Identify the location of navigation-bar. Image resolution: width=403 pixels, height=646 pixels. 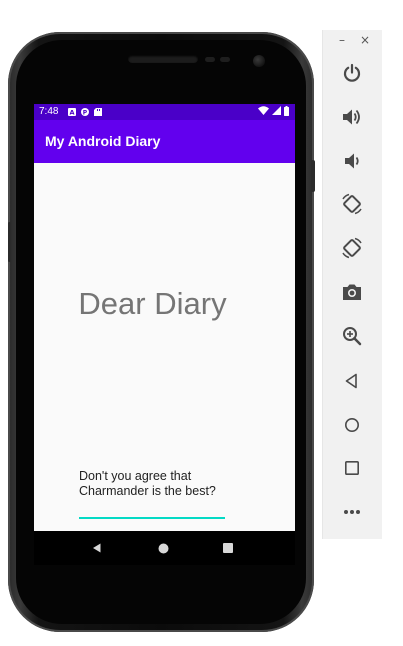
(164, 548).